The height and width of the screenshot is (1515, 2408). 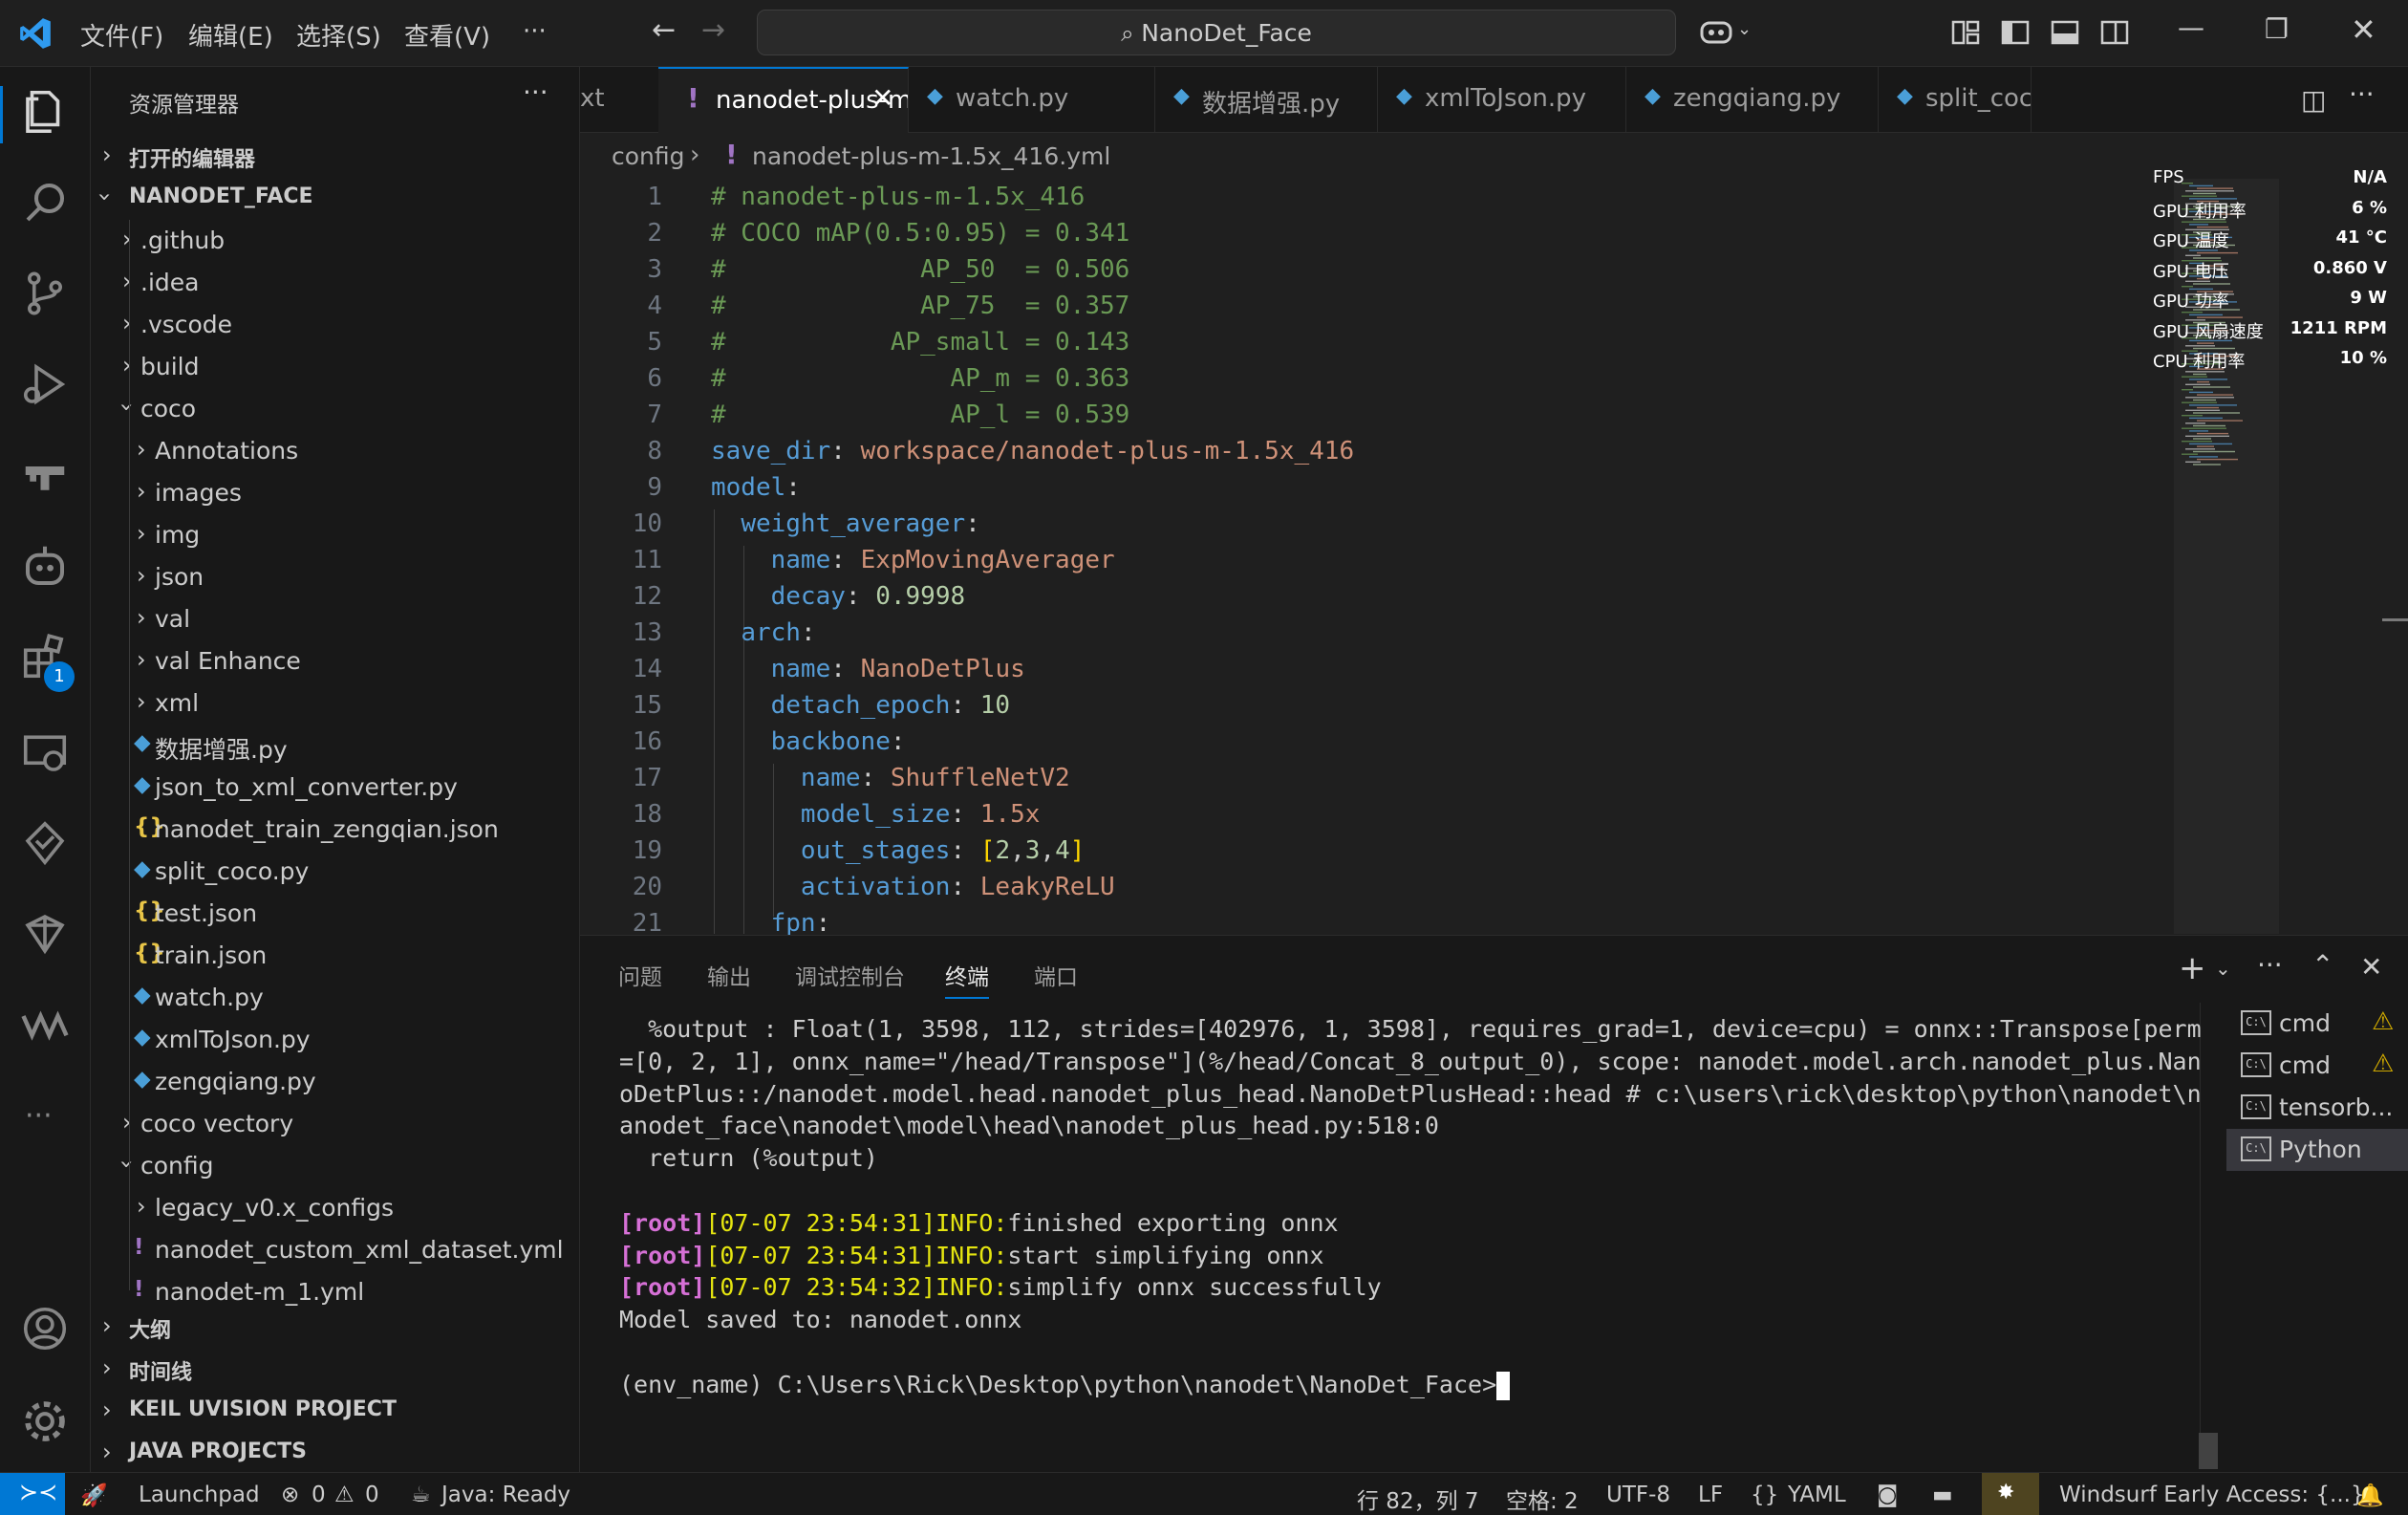 What do you see at coordinates (1888, 1495) in the screenshot?
I see `copilot-status-icon: ◙` at bounding box center [1888, 1495].